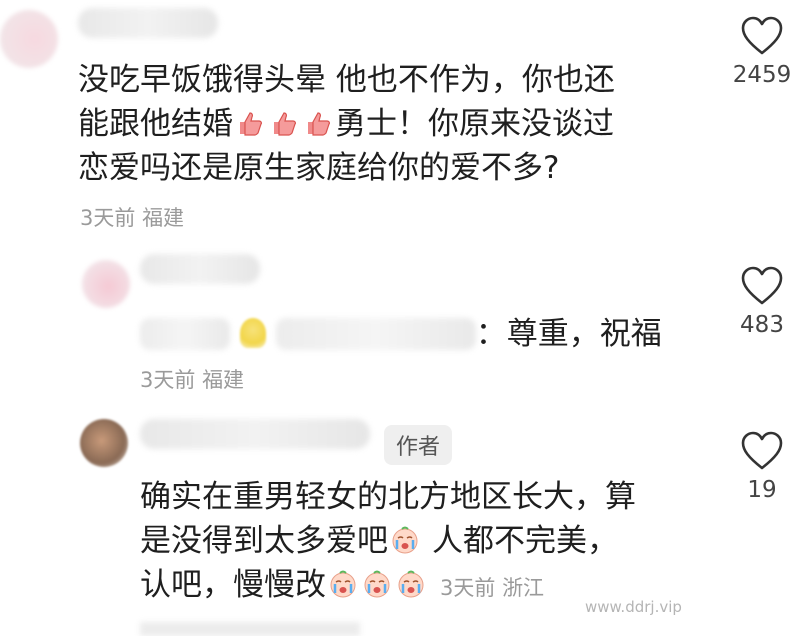 The width and height of the screenshot is (800, 636). I want to click on watermark: www.ddrj.vip, so click(633, 607).